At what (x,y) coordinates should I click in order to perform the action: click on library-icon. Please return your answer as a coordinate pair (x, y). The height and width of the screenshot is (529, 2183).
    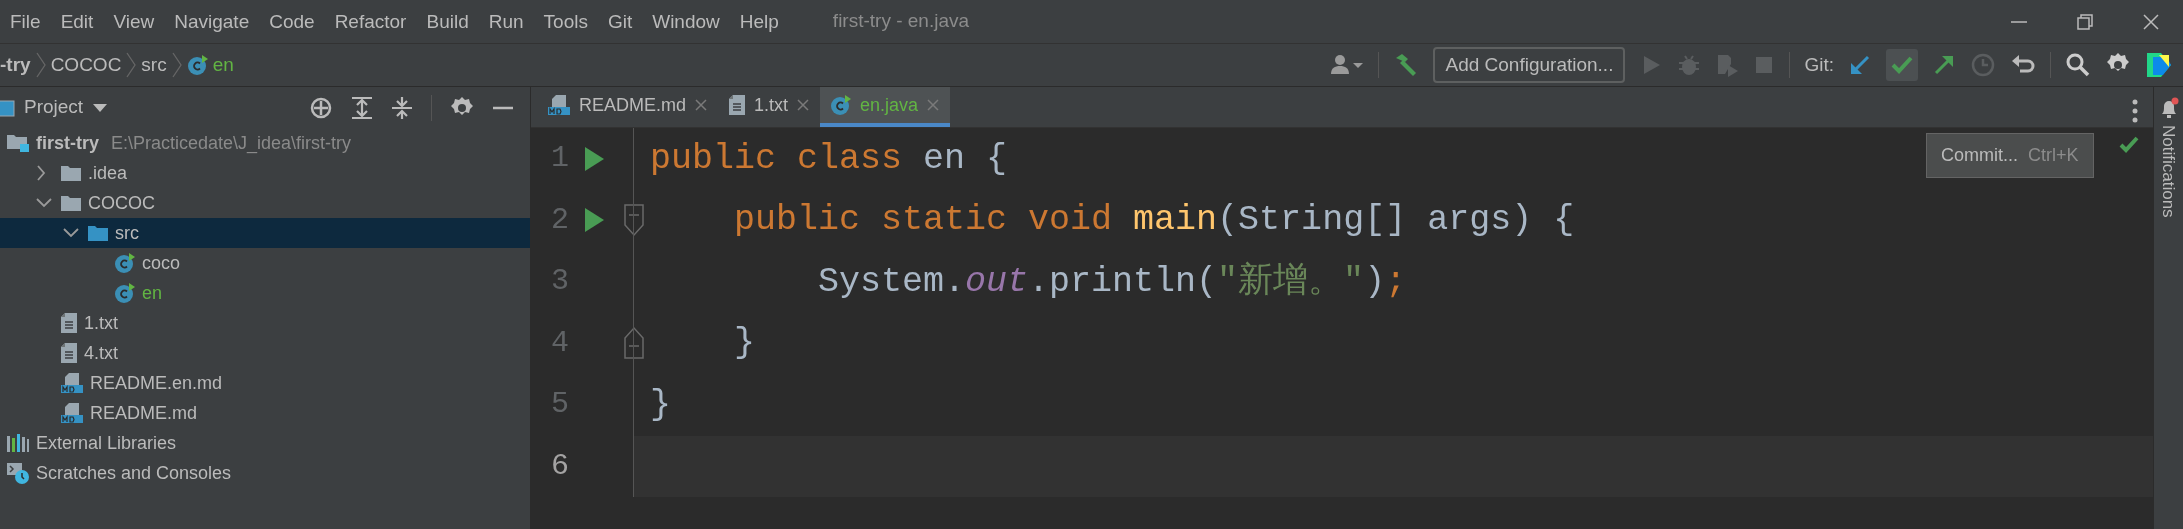
    Looking at the image, I should click on (18, 443).